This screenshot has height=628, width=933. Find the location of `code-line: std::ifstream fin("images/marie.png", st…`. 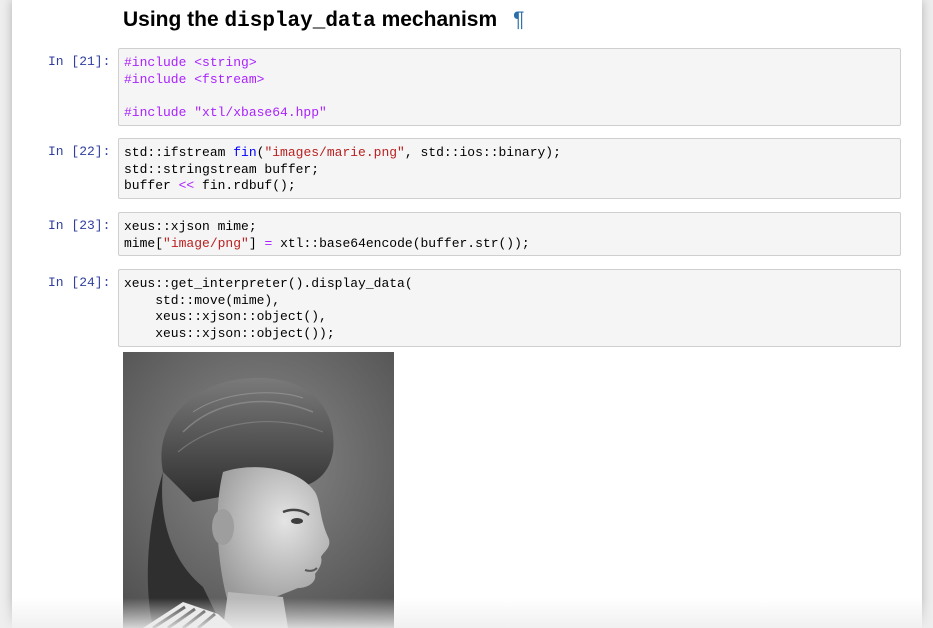

code-line: std::ifstream fin("images/marie.png", st… is located at coordinates (512, 153).